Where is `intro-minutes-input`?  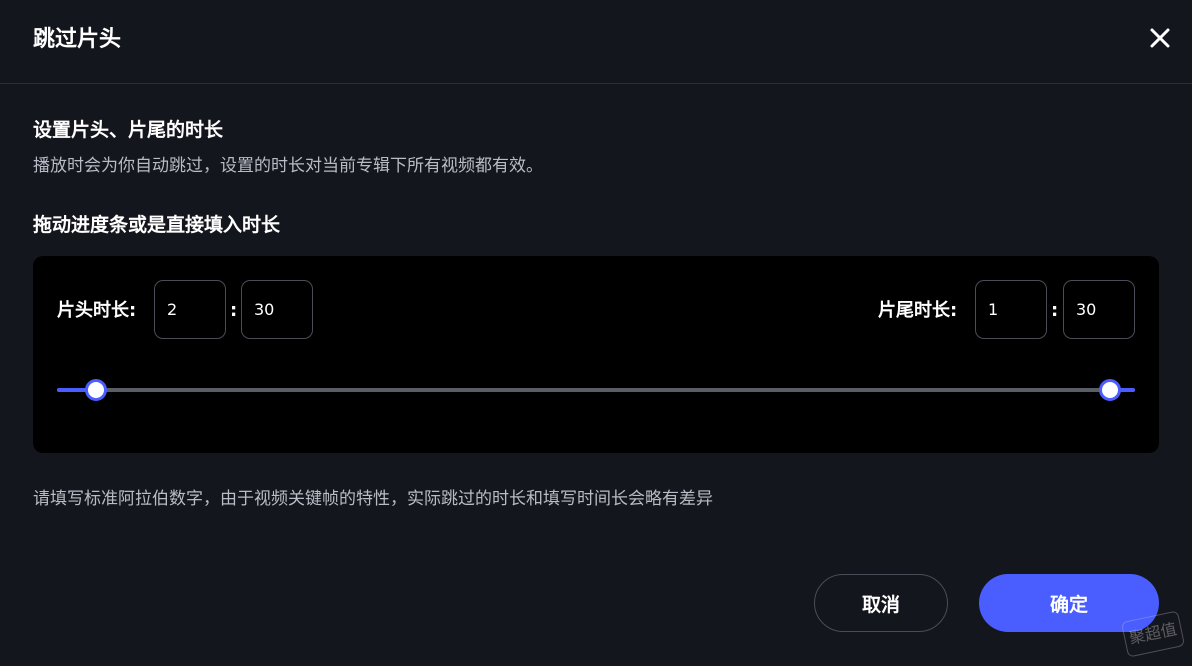
intro-minutes-input is located at coordinates (190, 309).